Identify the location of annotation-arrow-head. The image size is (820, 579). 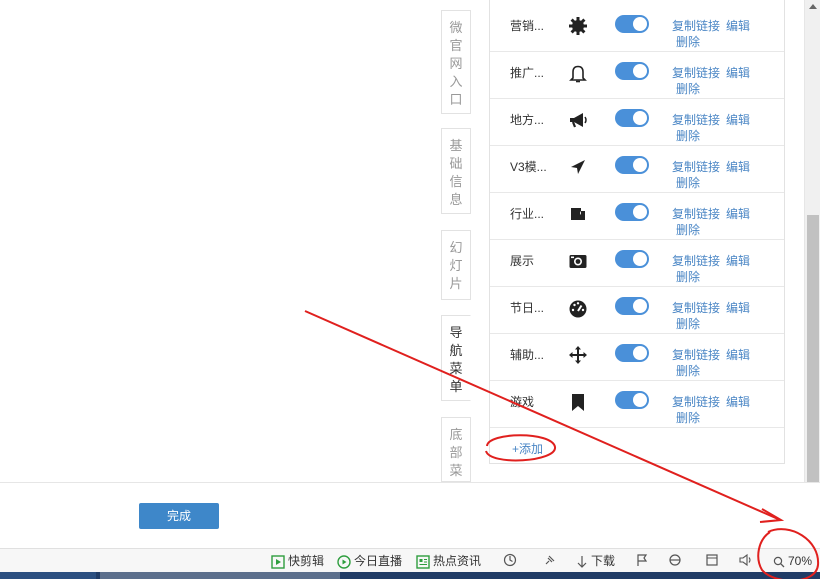
(772, 515).